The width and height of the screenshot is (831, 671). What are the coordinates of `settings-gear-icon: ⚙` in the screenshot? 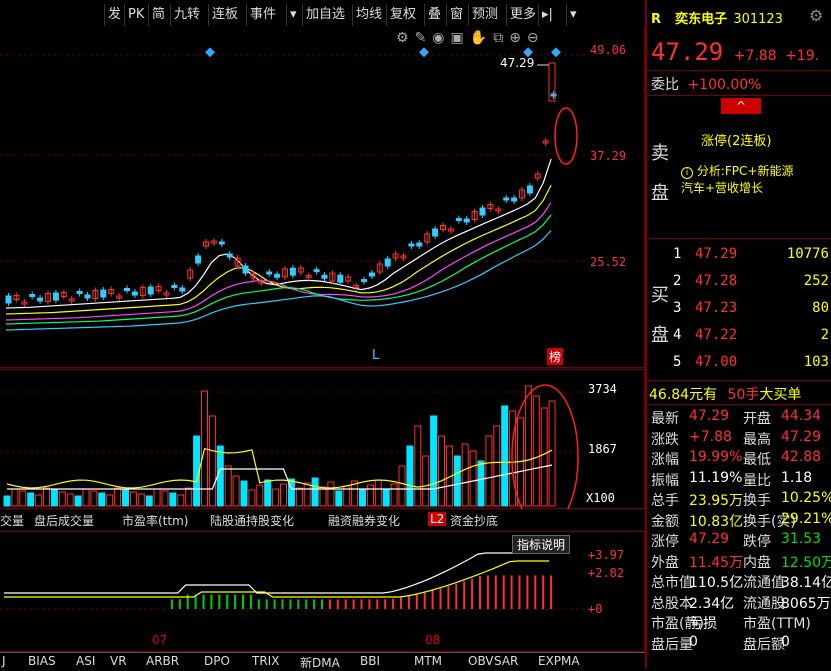 It's located at (816, 15).